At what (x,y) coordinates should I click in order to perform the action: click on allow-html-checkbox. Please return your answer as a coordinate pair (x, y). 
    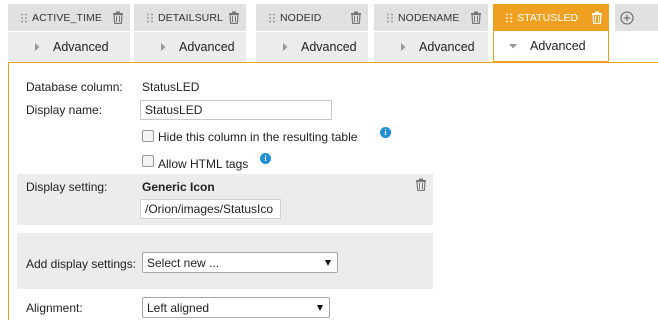
    Looking at the image, I should click on (148, 161).